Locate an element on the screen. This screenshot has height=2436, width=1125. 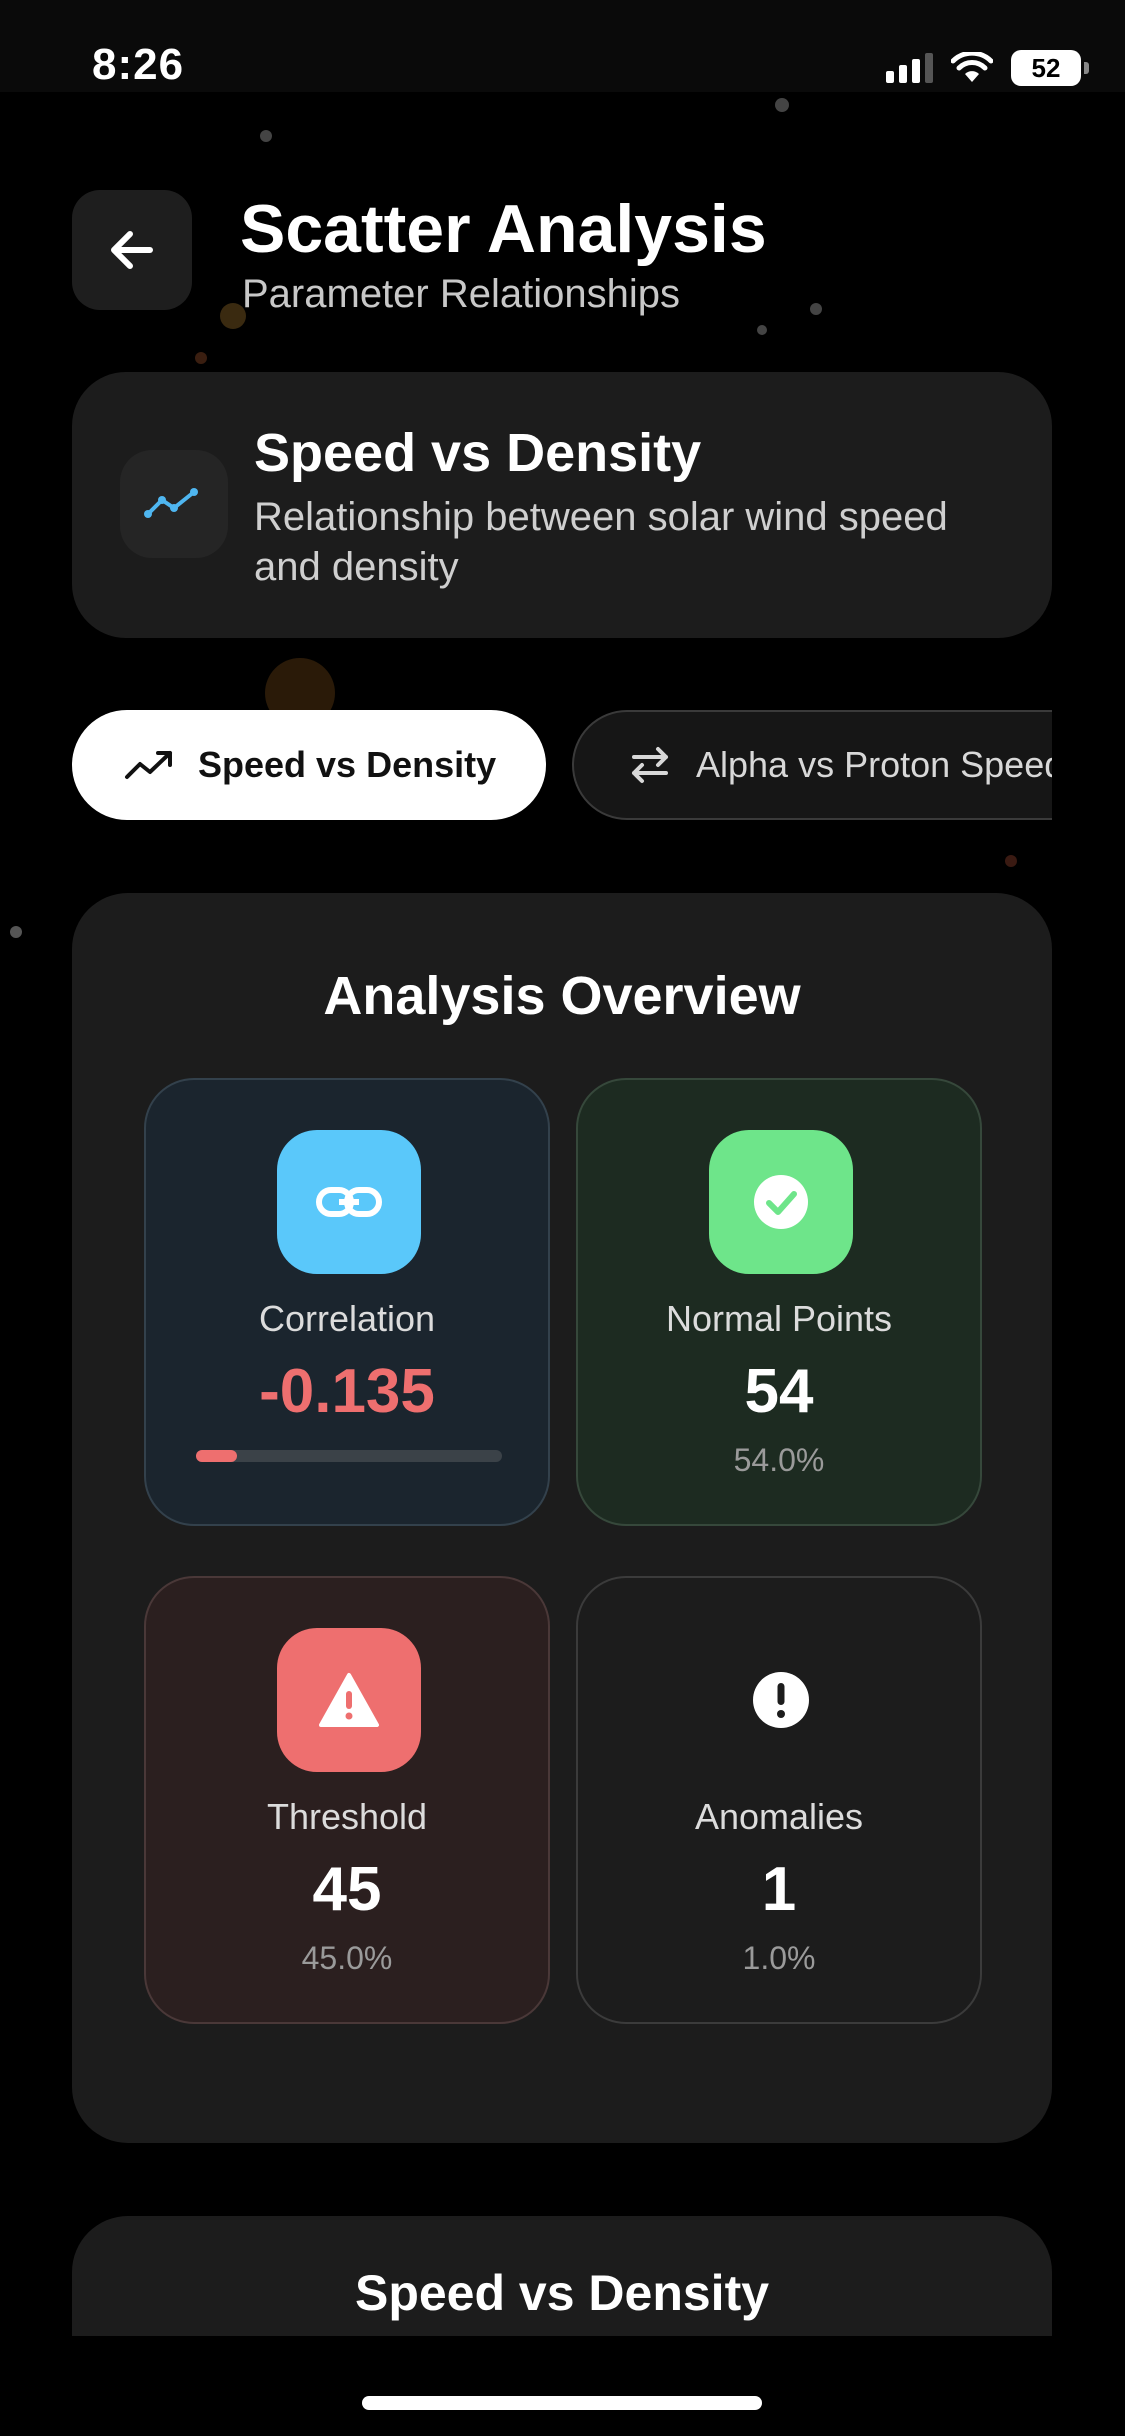
arrow-left-icon is located at coordinates (132, 250).